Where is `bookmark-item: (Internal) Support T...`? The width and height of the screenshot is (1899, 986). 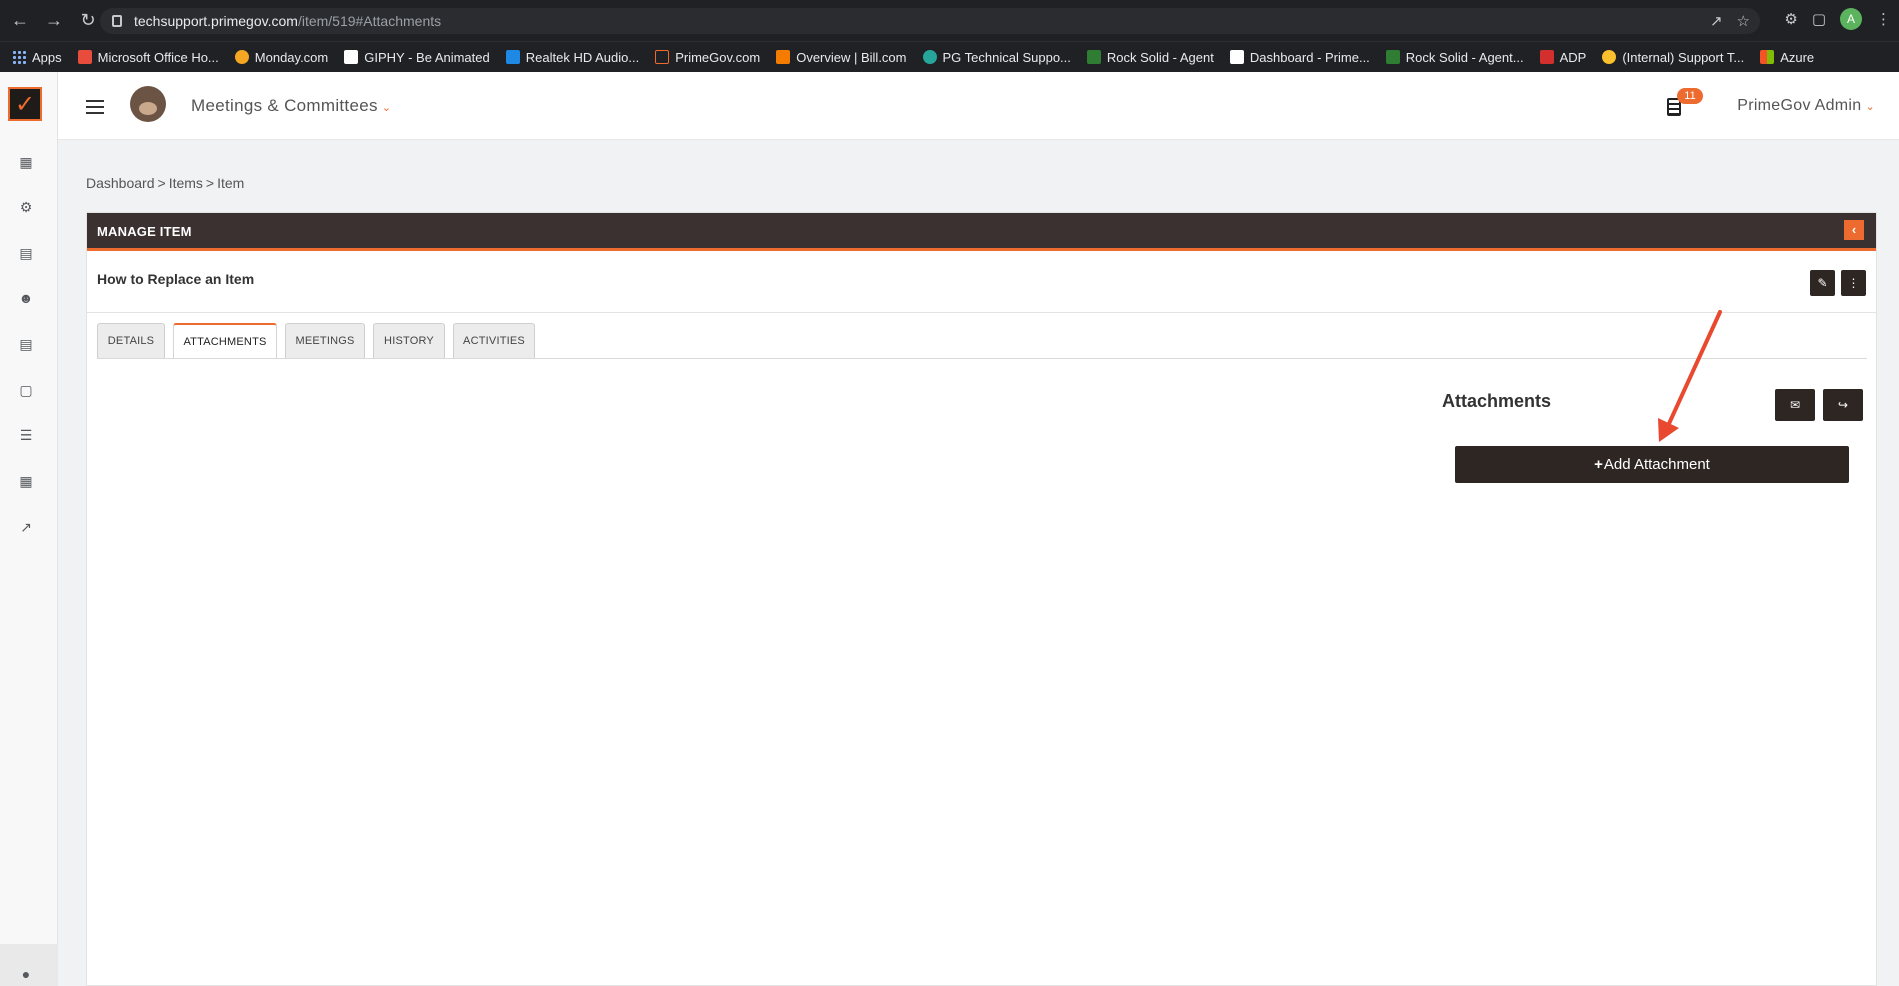 bookmark-item: (Internal) Support T... is located at coordinates (1675, 57).